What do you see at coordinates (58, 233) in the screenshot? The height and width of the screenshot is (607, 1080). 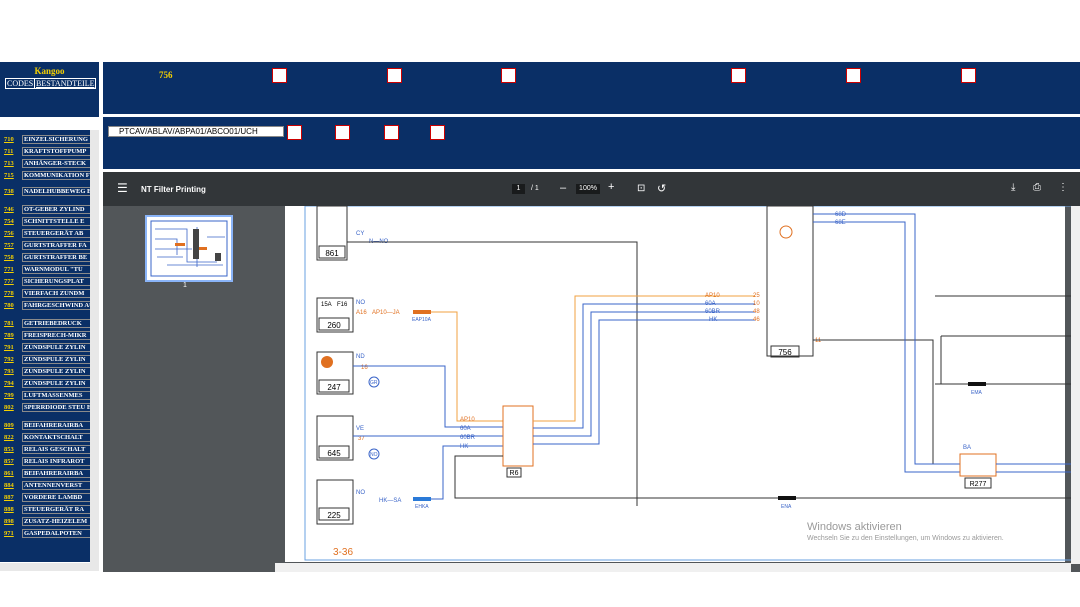 I see `component-label: STEUERGERÄT AB` at bounding box center [58, 233].